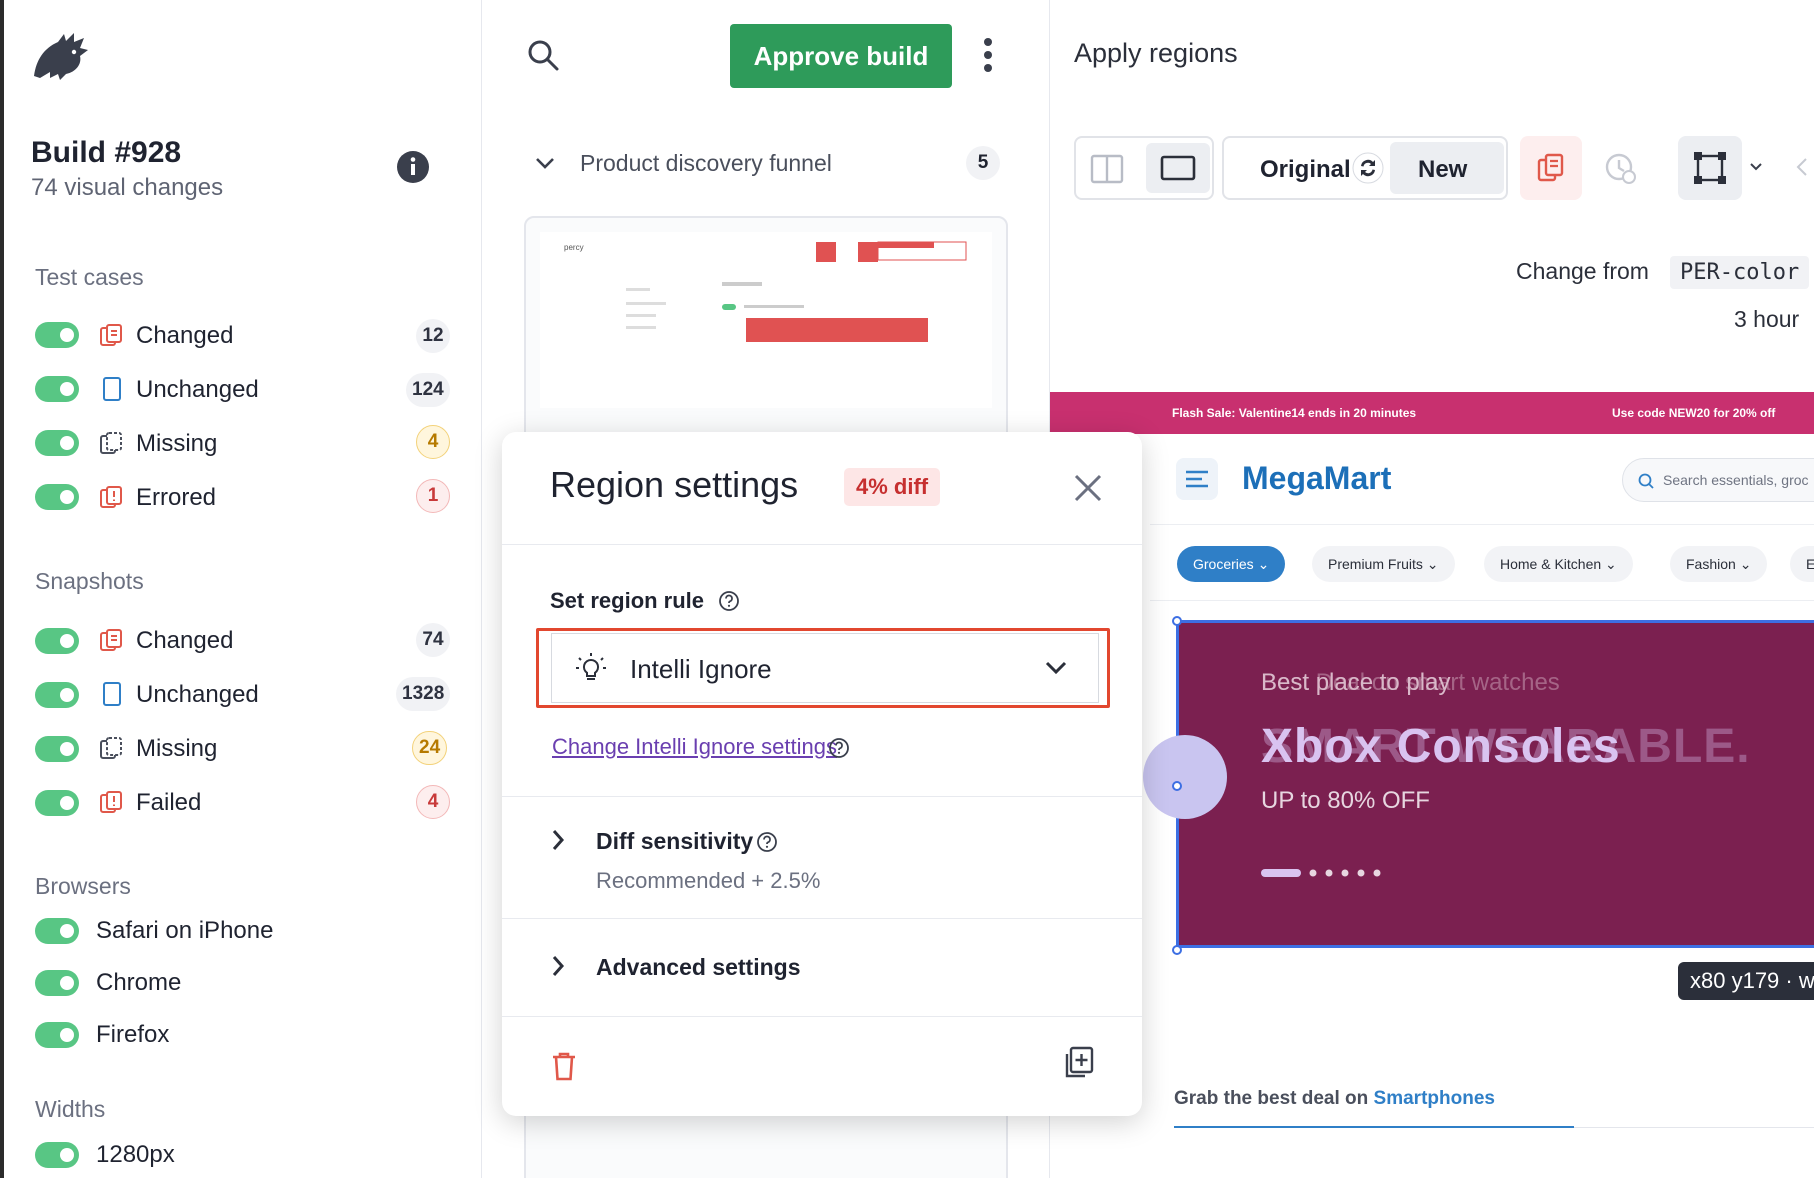 The height and width of the screenshot is (1178, 1814). Describe the element at coordinates (428, 390) in the screenshot. I see `test-unchanged-count: 124` at that location.